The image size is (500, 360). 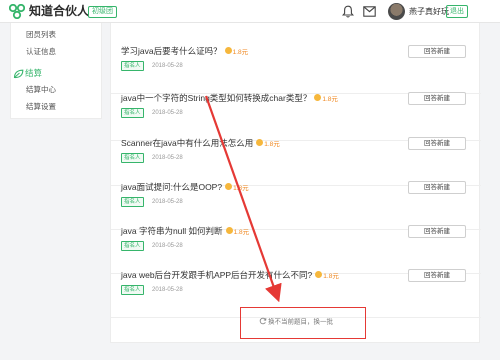 I want to click on sidebar-item-certification: 认证信息, so click(x=41, y=52).